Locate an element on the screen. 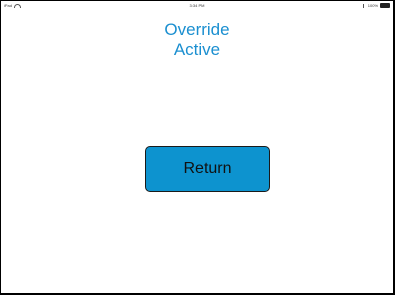 Image resolution: width=396 pixels, height=295 pixels. status-right: 100% is located at coordinates (376, 5).